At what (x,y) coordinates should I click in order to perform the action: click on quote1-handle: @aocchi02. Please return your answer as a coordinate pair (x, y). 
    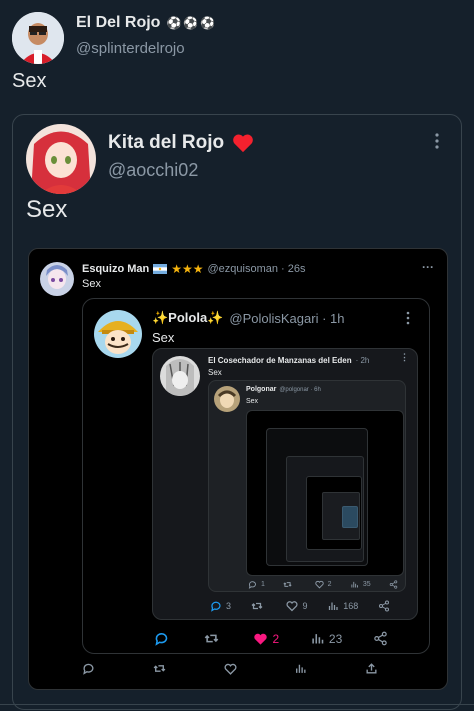
    Looking at the image, I should click on (153, 170).